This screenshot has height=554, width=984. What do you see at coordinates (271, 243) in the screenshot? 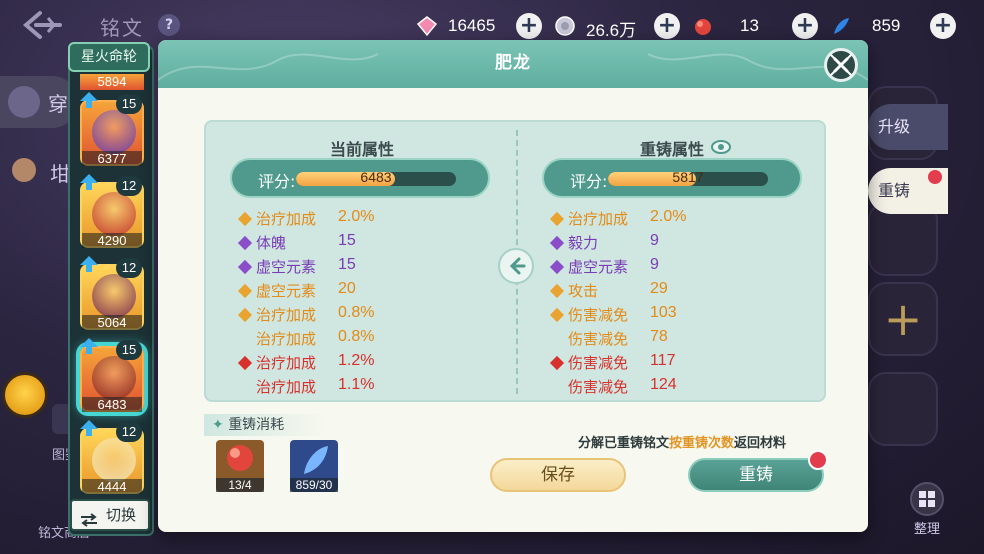
I see `stat-name: 体魄` at bounding box center [271, 243].